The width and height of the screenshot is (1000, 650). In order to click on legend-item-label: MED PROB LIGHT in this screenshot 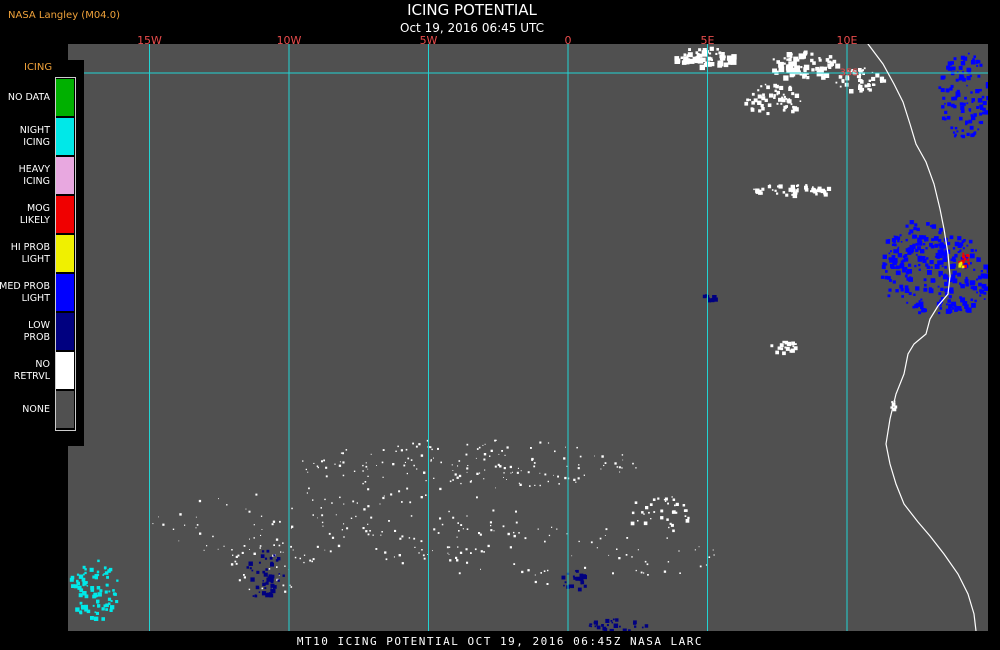, I will do `click(25, 292)`.